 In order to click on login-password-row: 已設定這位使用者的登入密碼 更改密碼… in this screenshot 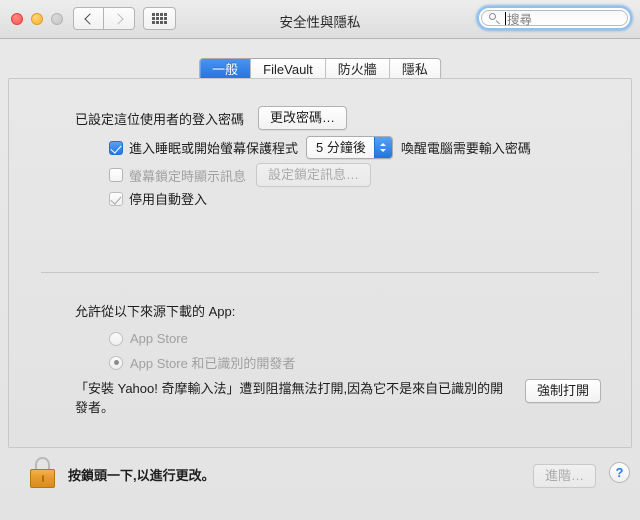, I will do `click(211, 118)`.